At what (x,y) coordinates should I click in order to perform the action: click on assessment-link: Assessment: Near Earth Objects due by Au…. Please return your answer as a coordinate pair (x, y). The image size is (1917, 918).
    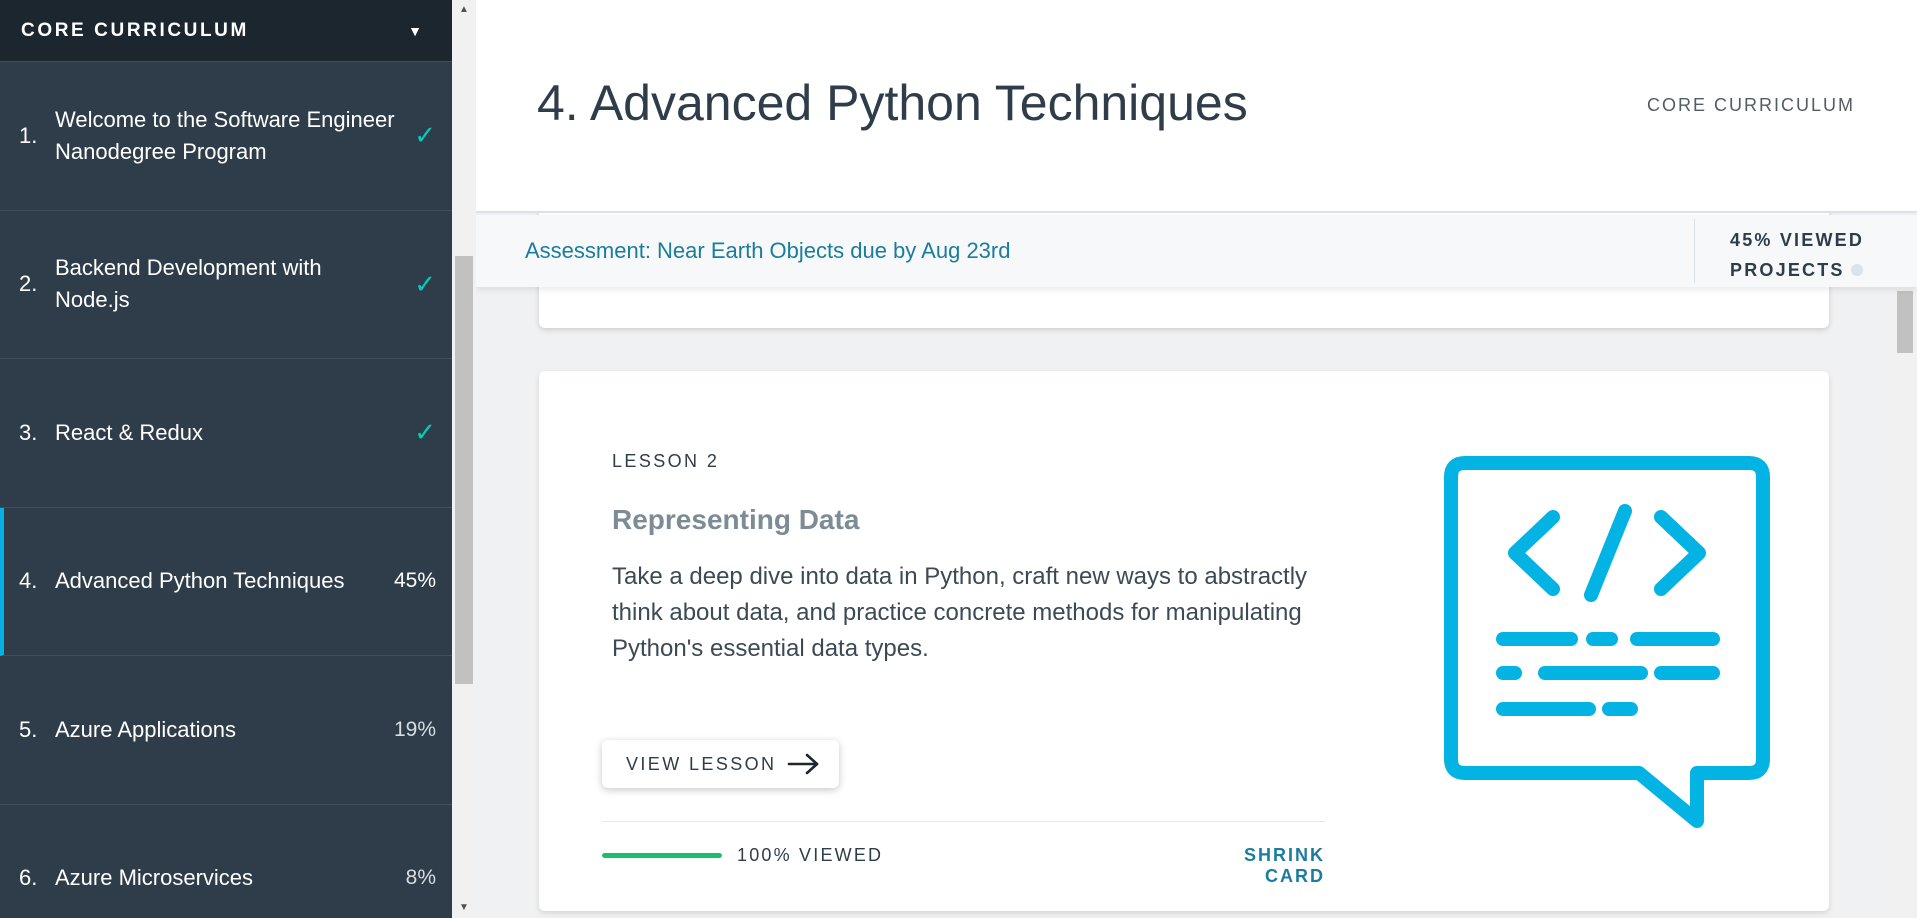
    Looking at the image, I should click on (767, 251).